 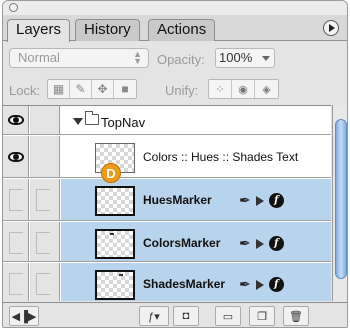 I want to click on layer-row: Colors :: Hues :: Shades Text, so click(x=167, y=157).